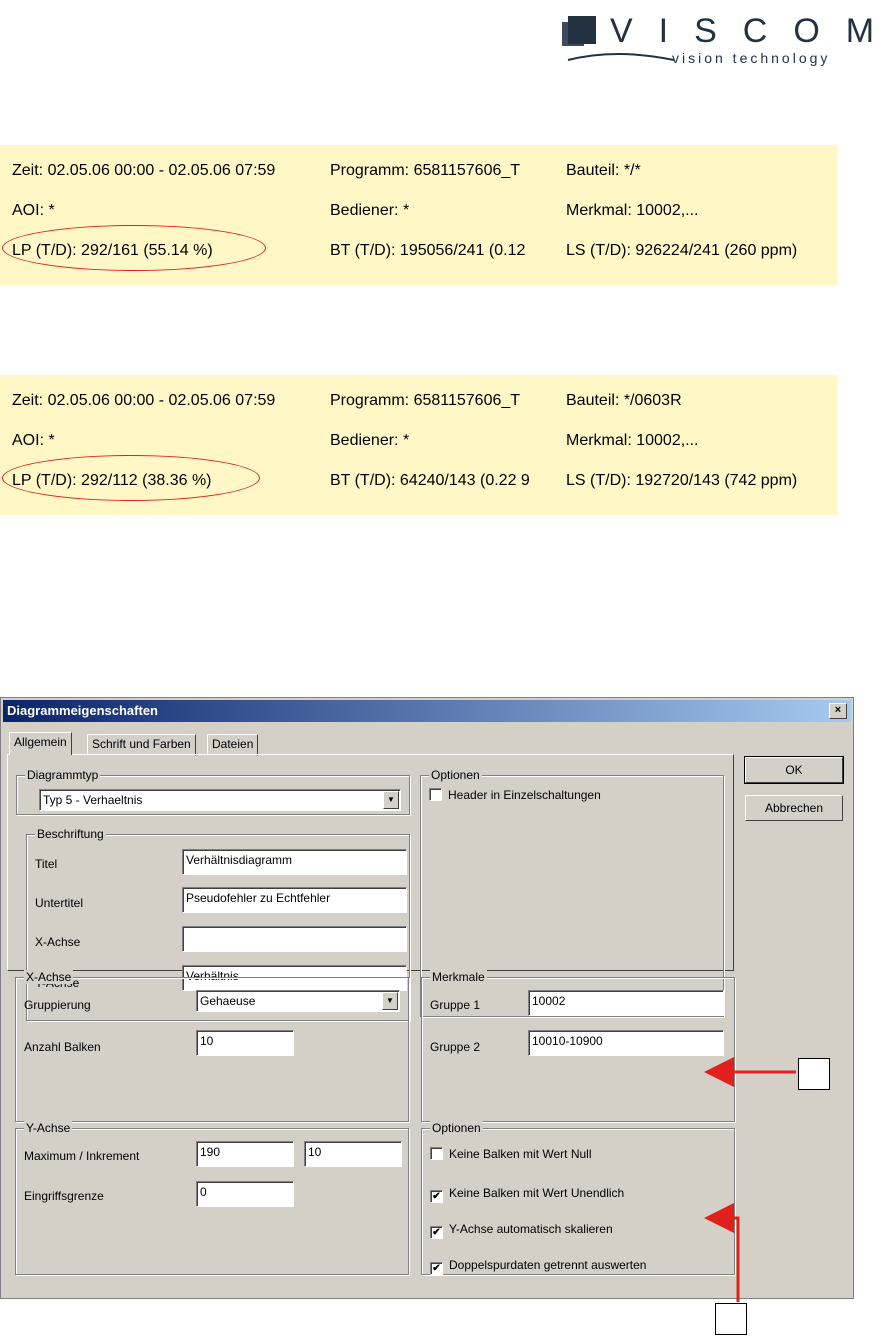 This screenshot has height=1340, width=894. What do you see at coordinates (750, 1179) in the screenshot?
I see `annotation-overlay` at bounding box center [750, 1179].